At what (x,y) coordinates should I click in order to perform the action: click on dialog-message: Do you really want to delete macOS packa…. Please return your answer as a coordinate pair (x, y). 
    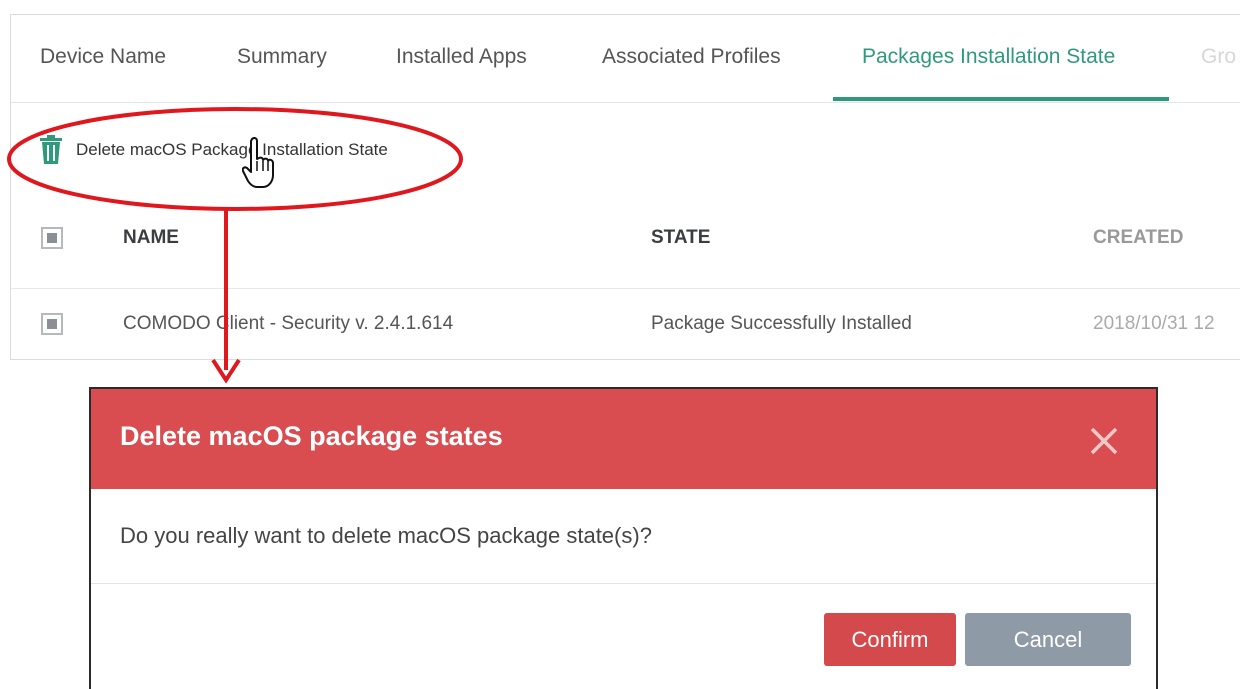
    Looking at the image, I should click on (386, 535).